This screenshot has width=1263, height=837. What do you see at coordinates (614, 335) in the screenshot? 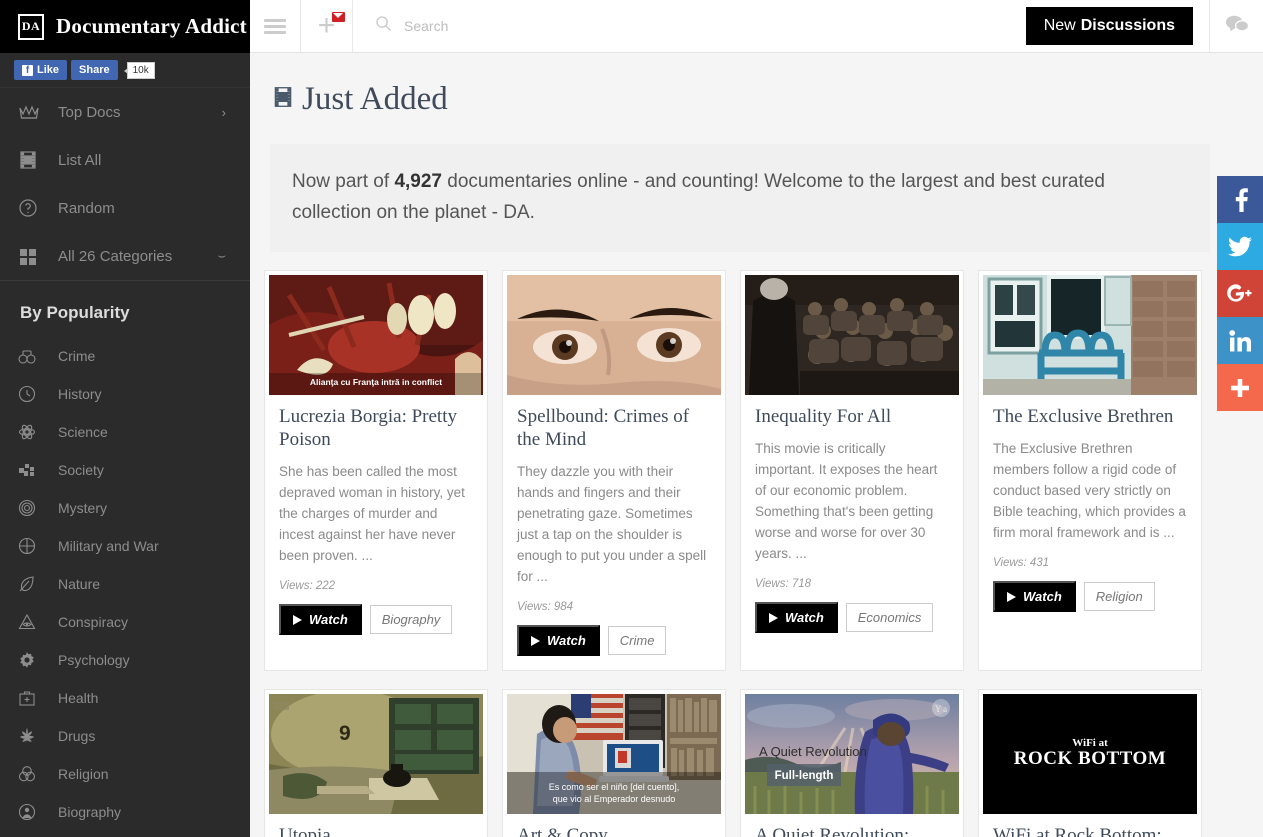
I see `thumbnail-spellbound` at bounding box center [614, 335].